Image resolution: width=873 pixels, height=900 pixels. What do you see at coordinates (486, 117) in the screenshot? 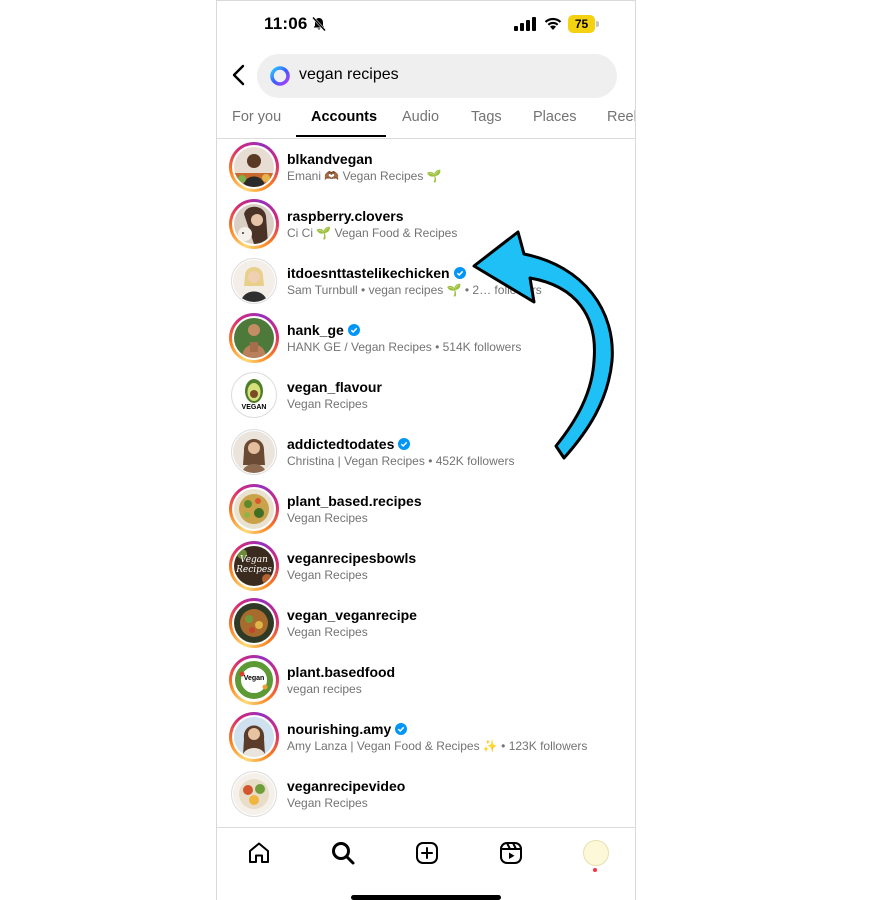
I see `tab-tags: Tags` at bounding box center [486, 117].